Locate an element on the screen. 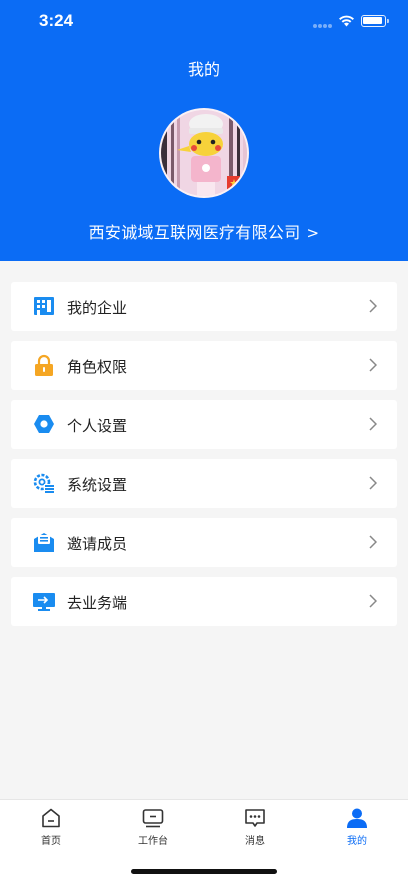 This screenshot has width=408, height=883. tab-label: 工作台 is located at coordinates (153, 841).